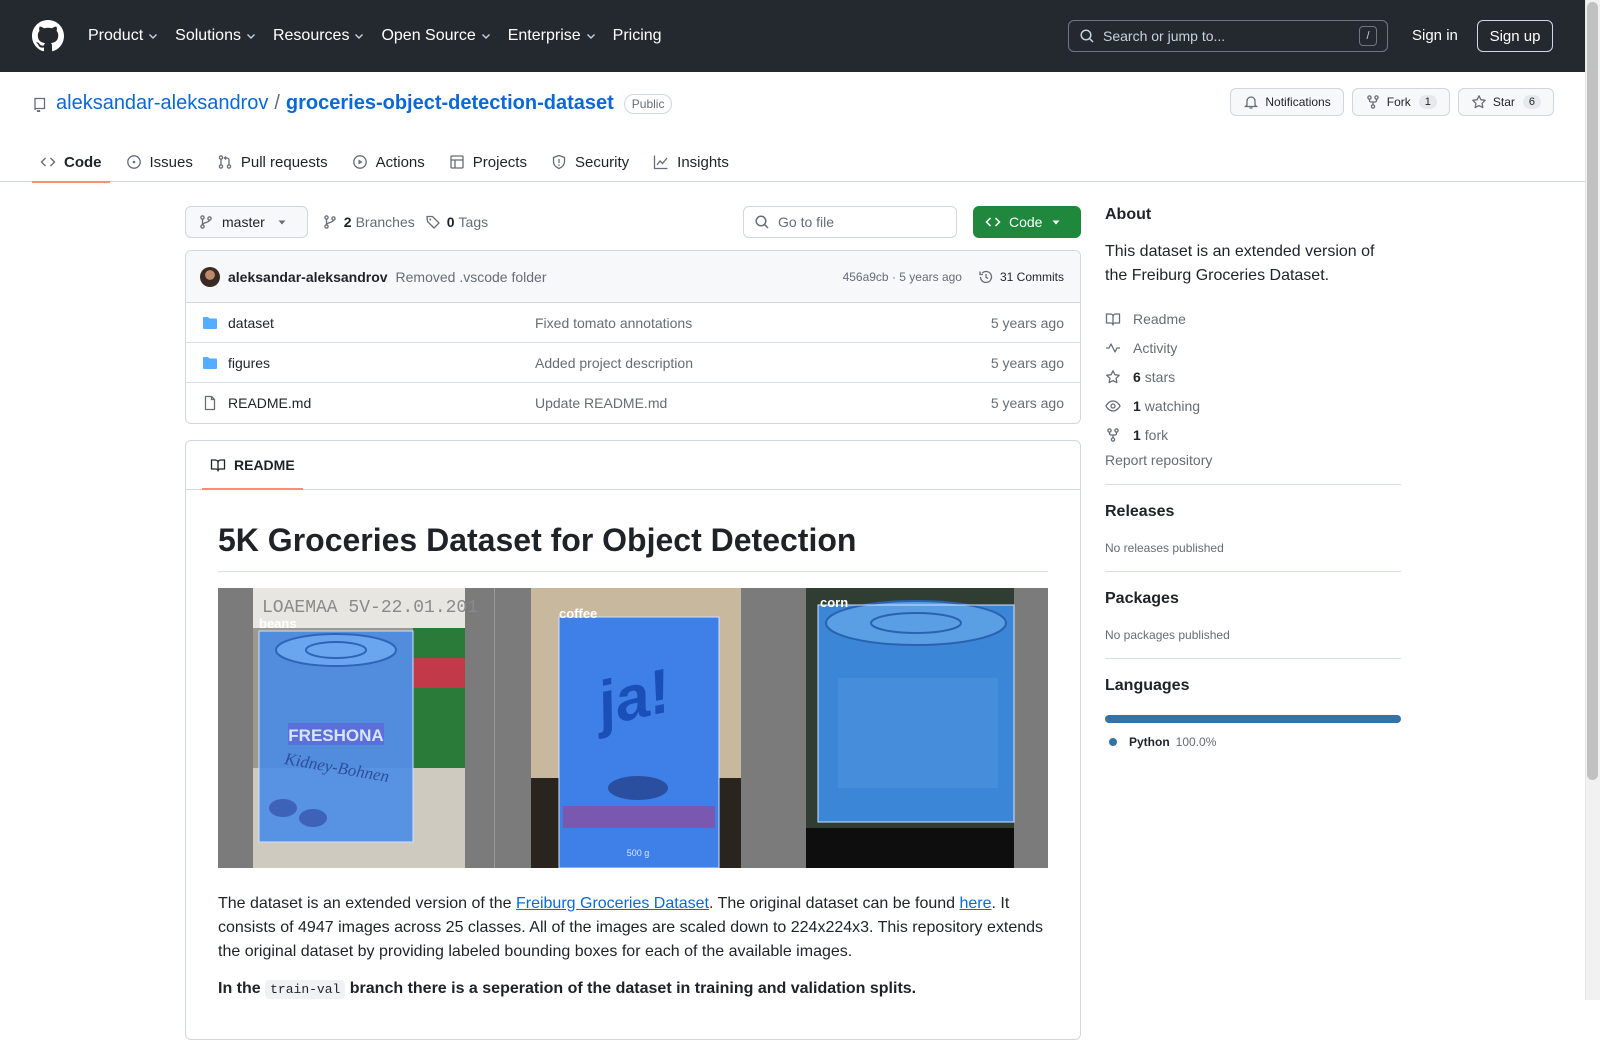 This screenshot has height=1040, width=1600. What do you see at coordinates (388, 162) in the screenshot?
I see `tab-actions: Actions` at bounding box center [388, 162].